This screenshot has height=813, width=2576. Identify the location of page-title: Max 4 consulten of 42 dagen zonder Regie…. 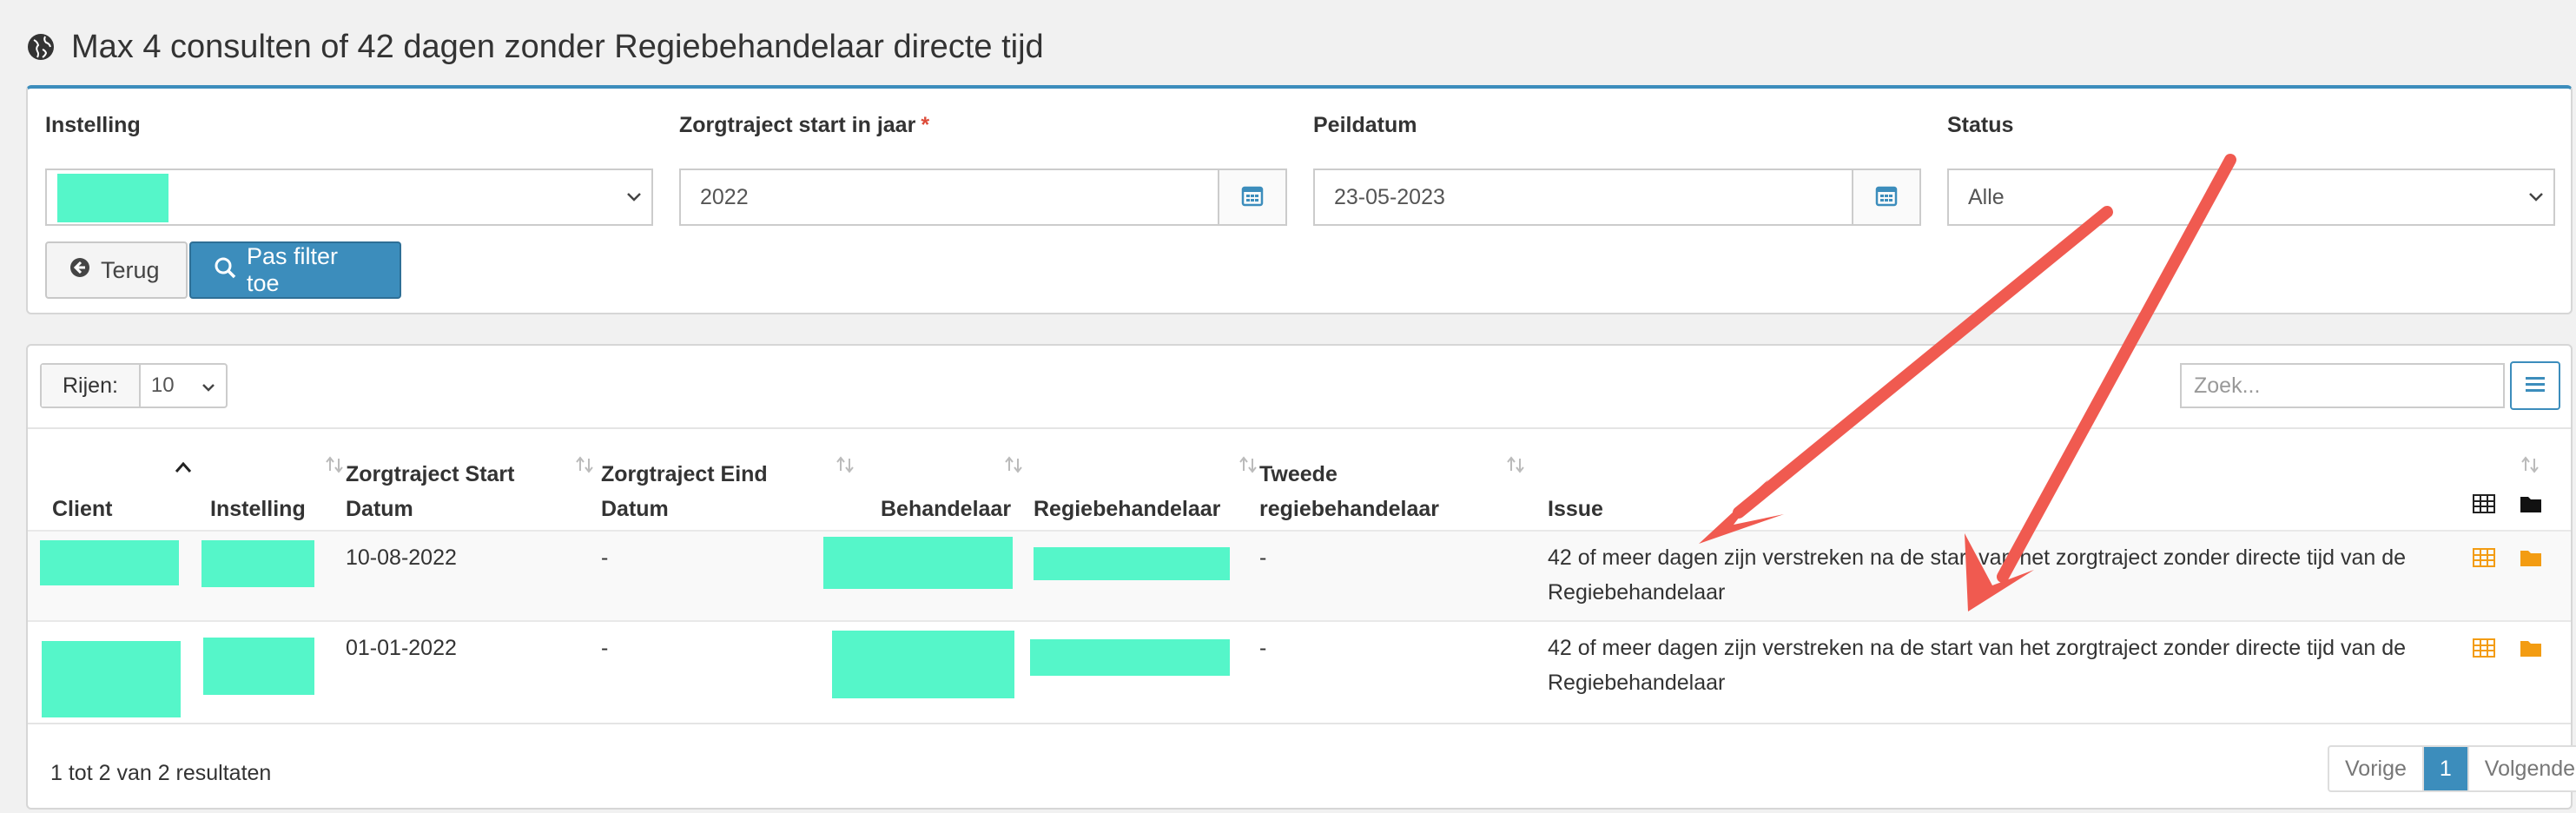
(557, 46).